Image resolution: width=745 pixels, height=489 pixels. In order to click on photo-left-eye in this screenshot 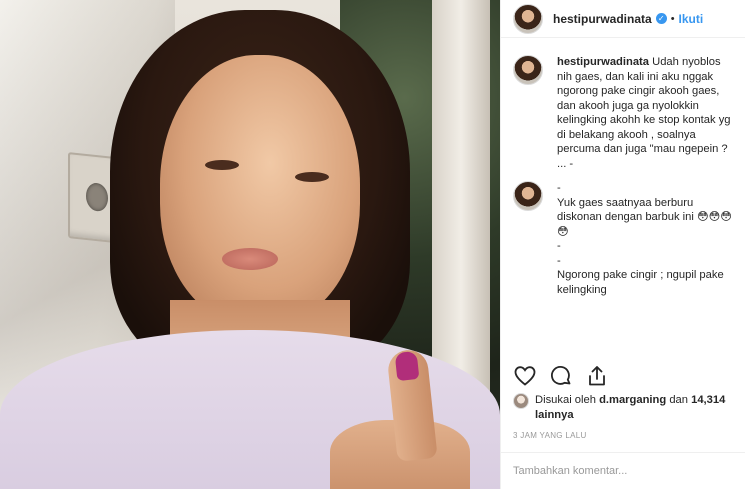, I will do `click(222, 165)`.